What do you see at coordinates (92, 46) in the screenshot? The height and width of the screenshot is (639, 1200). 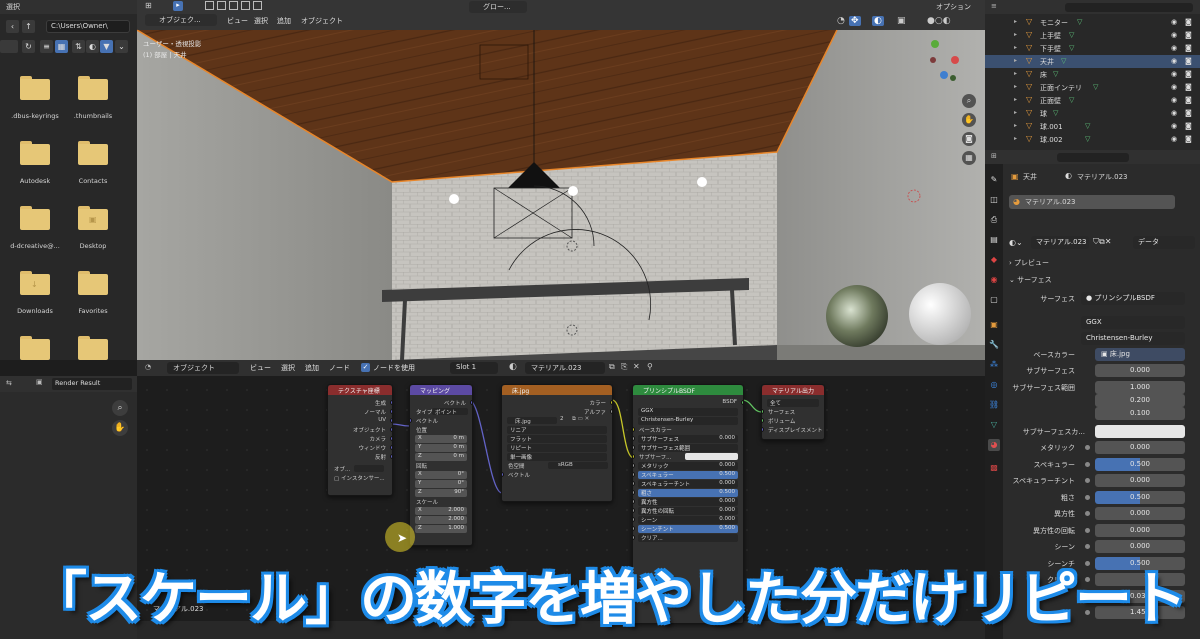 I see `hidden-files-icon: ◐` at bounding box center [92, 46].